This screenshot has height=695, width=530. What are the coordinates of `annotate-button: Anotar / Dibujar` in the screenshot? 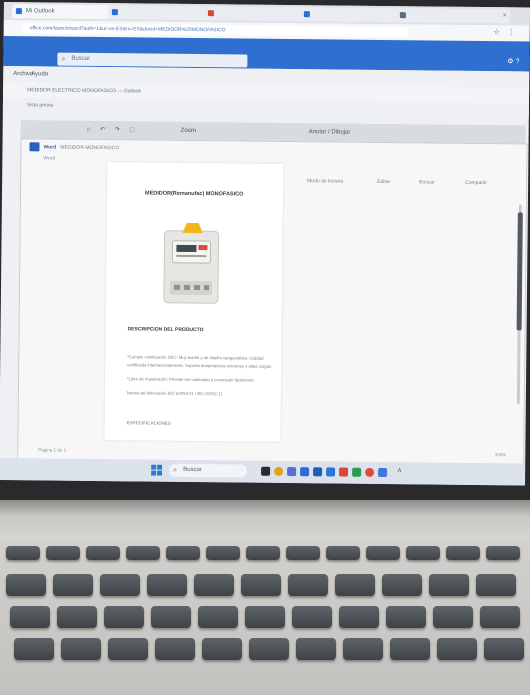 It's located at (330, 132).